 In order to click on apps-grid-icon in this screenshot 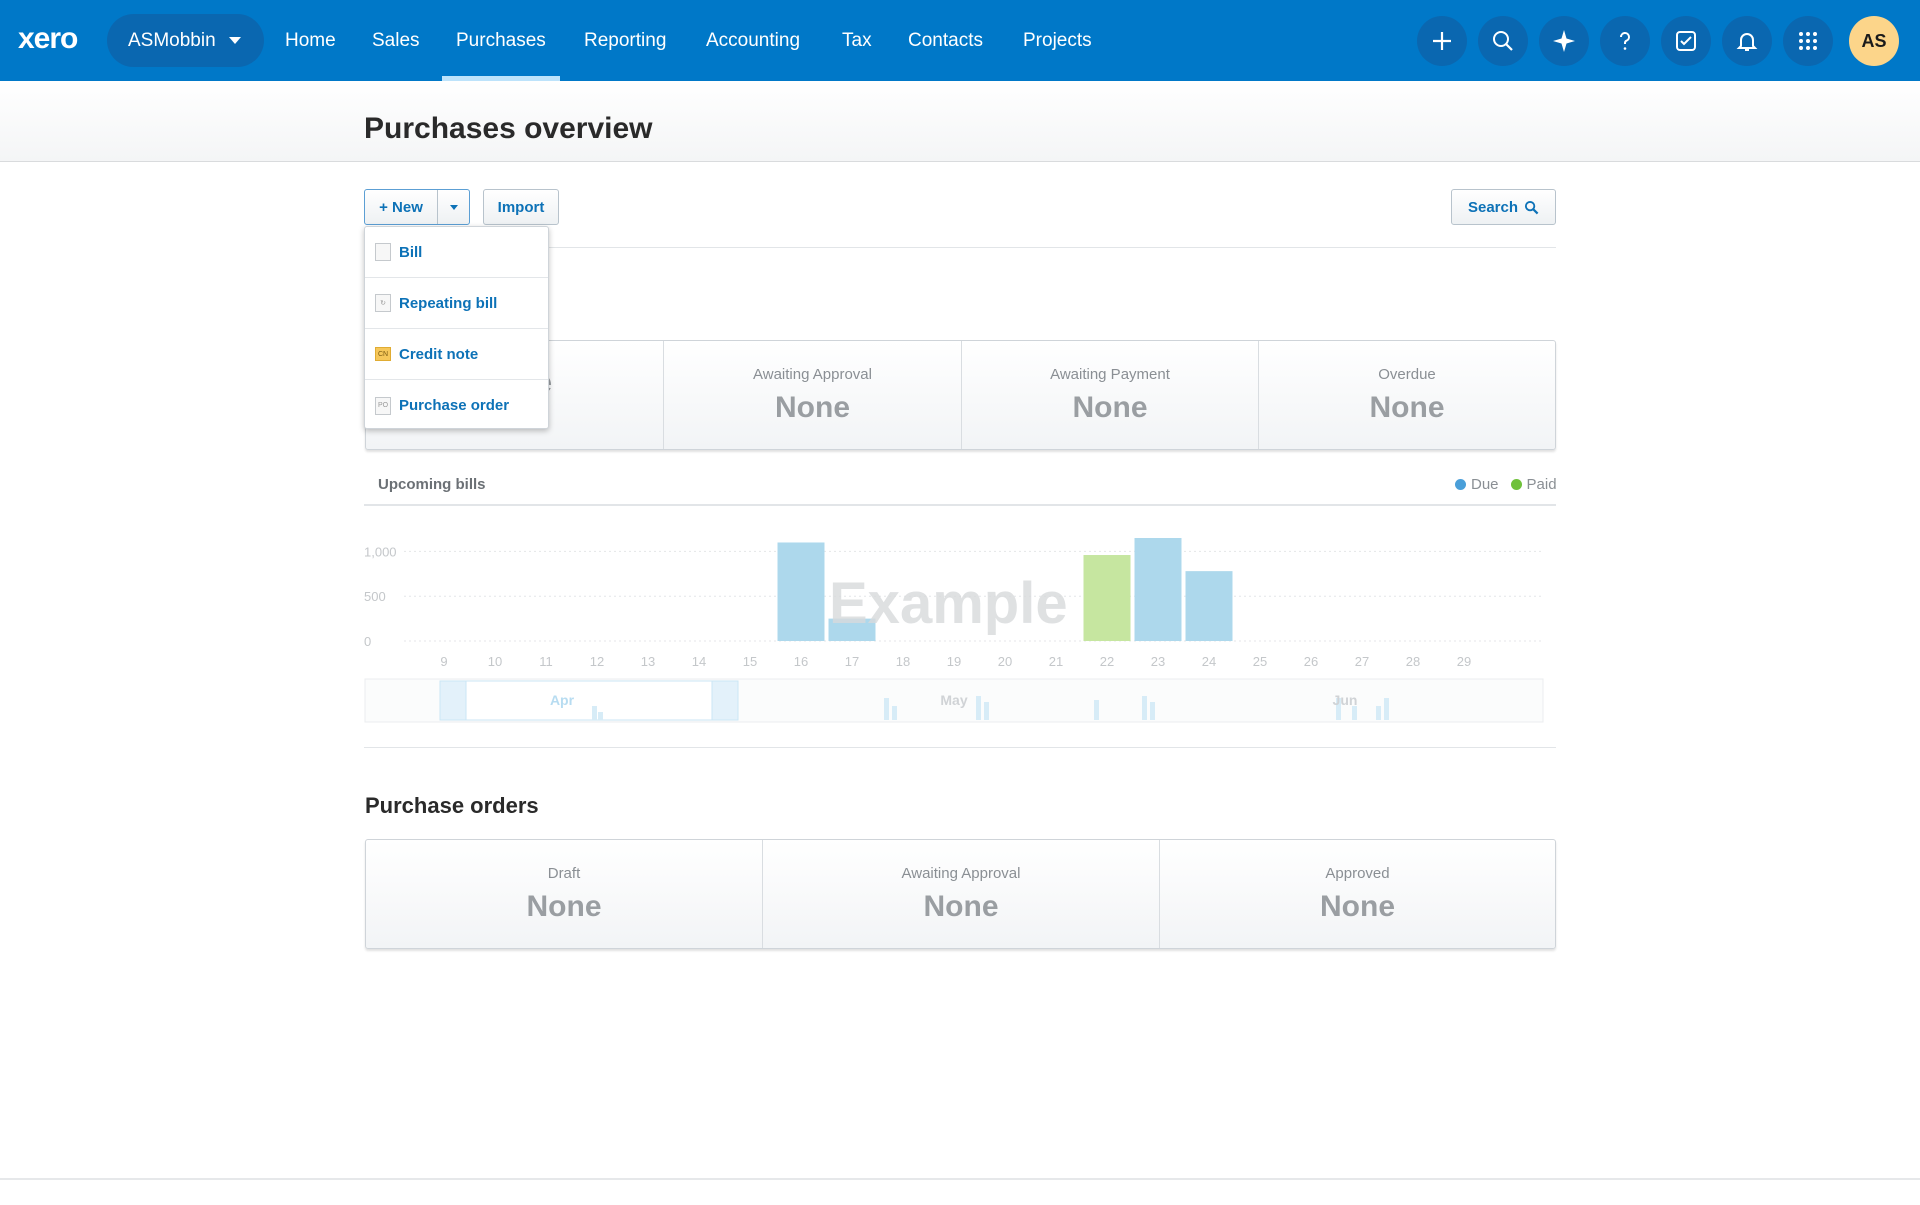, I will do `click(1808, 41)`.